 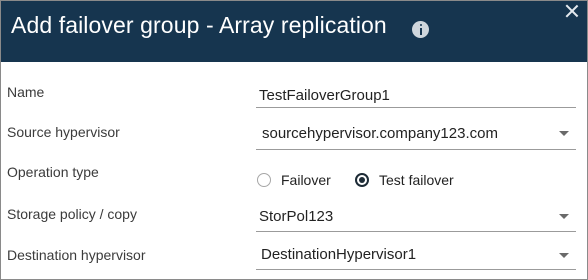 I want to click on storage-policy-underline, so click(x=416, y=231).